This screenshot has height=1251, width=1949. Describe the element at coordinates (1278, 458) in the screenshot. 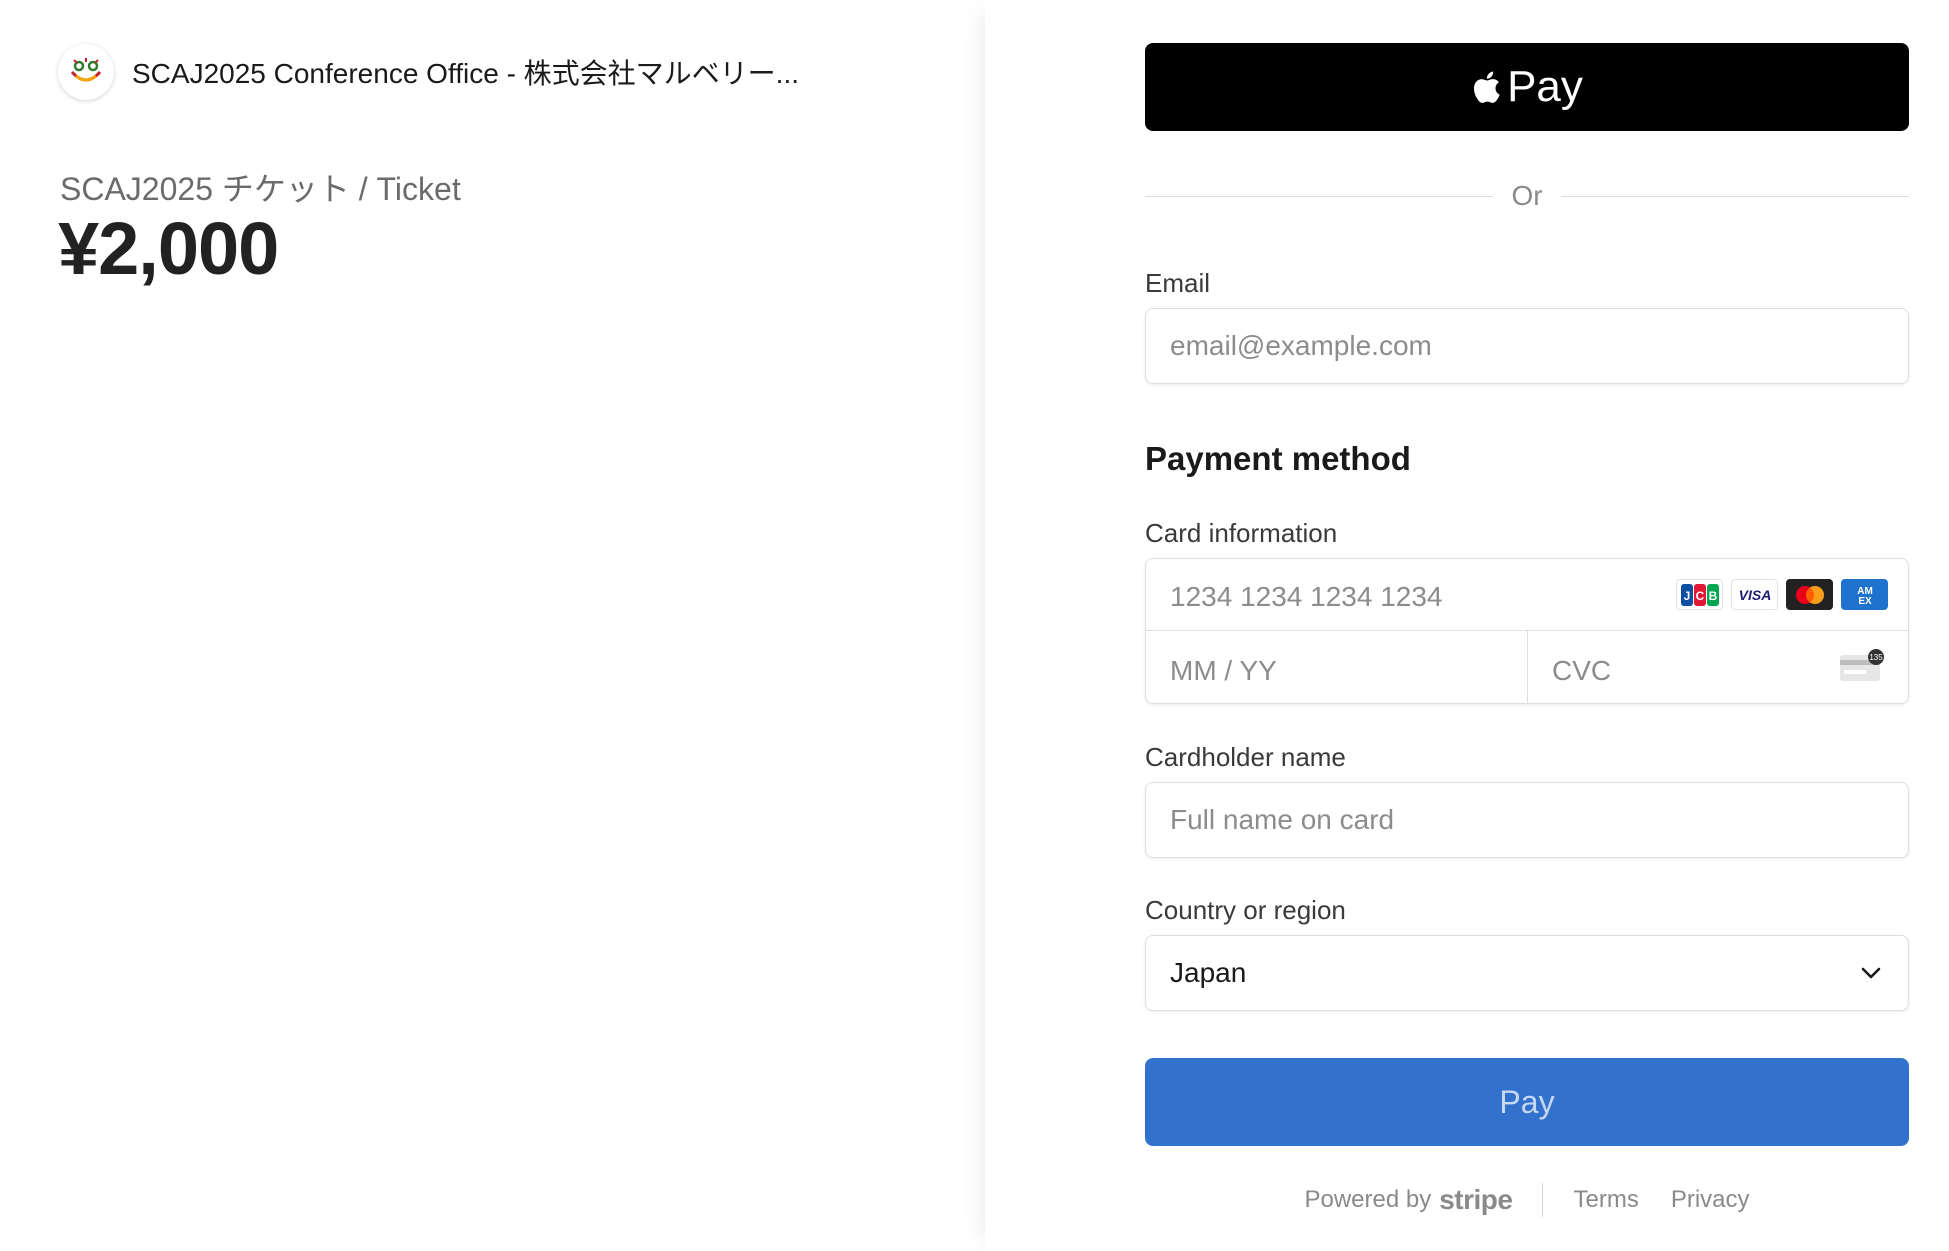

I see `payment-method-heading: Payment method` at that location.